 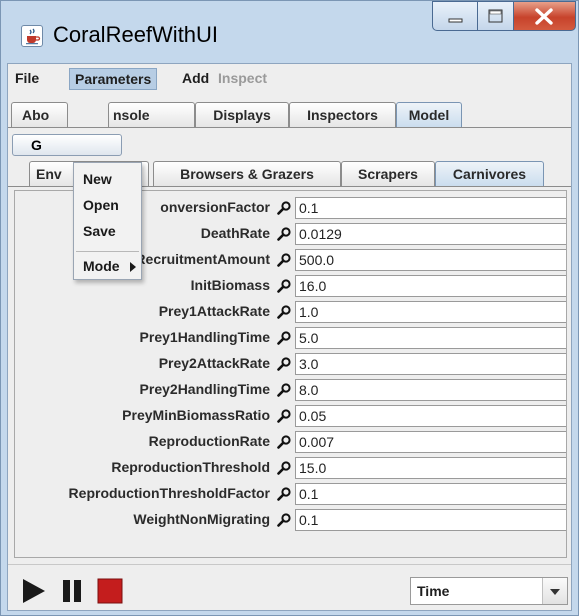 I want to click on menu-item-new: New, so click(x=107, y=180).